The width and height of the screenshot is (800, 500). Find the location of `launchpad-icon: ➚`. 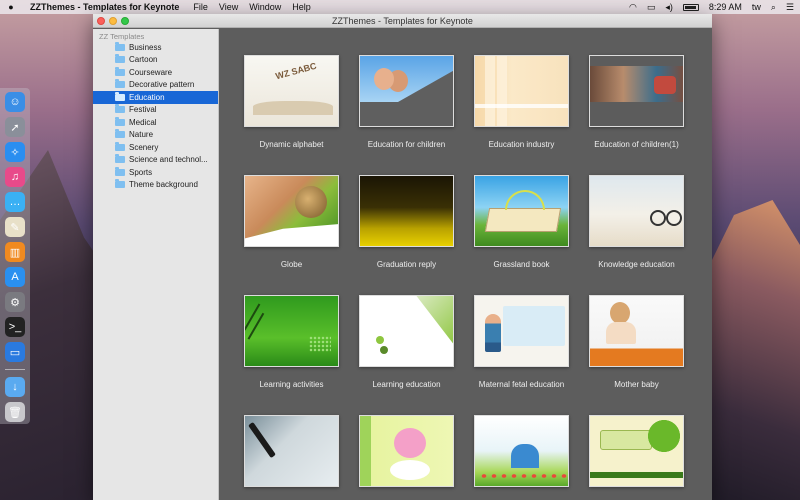

launchpad-icon: ➚ is located at coordinates (15, 127).